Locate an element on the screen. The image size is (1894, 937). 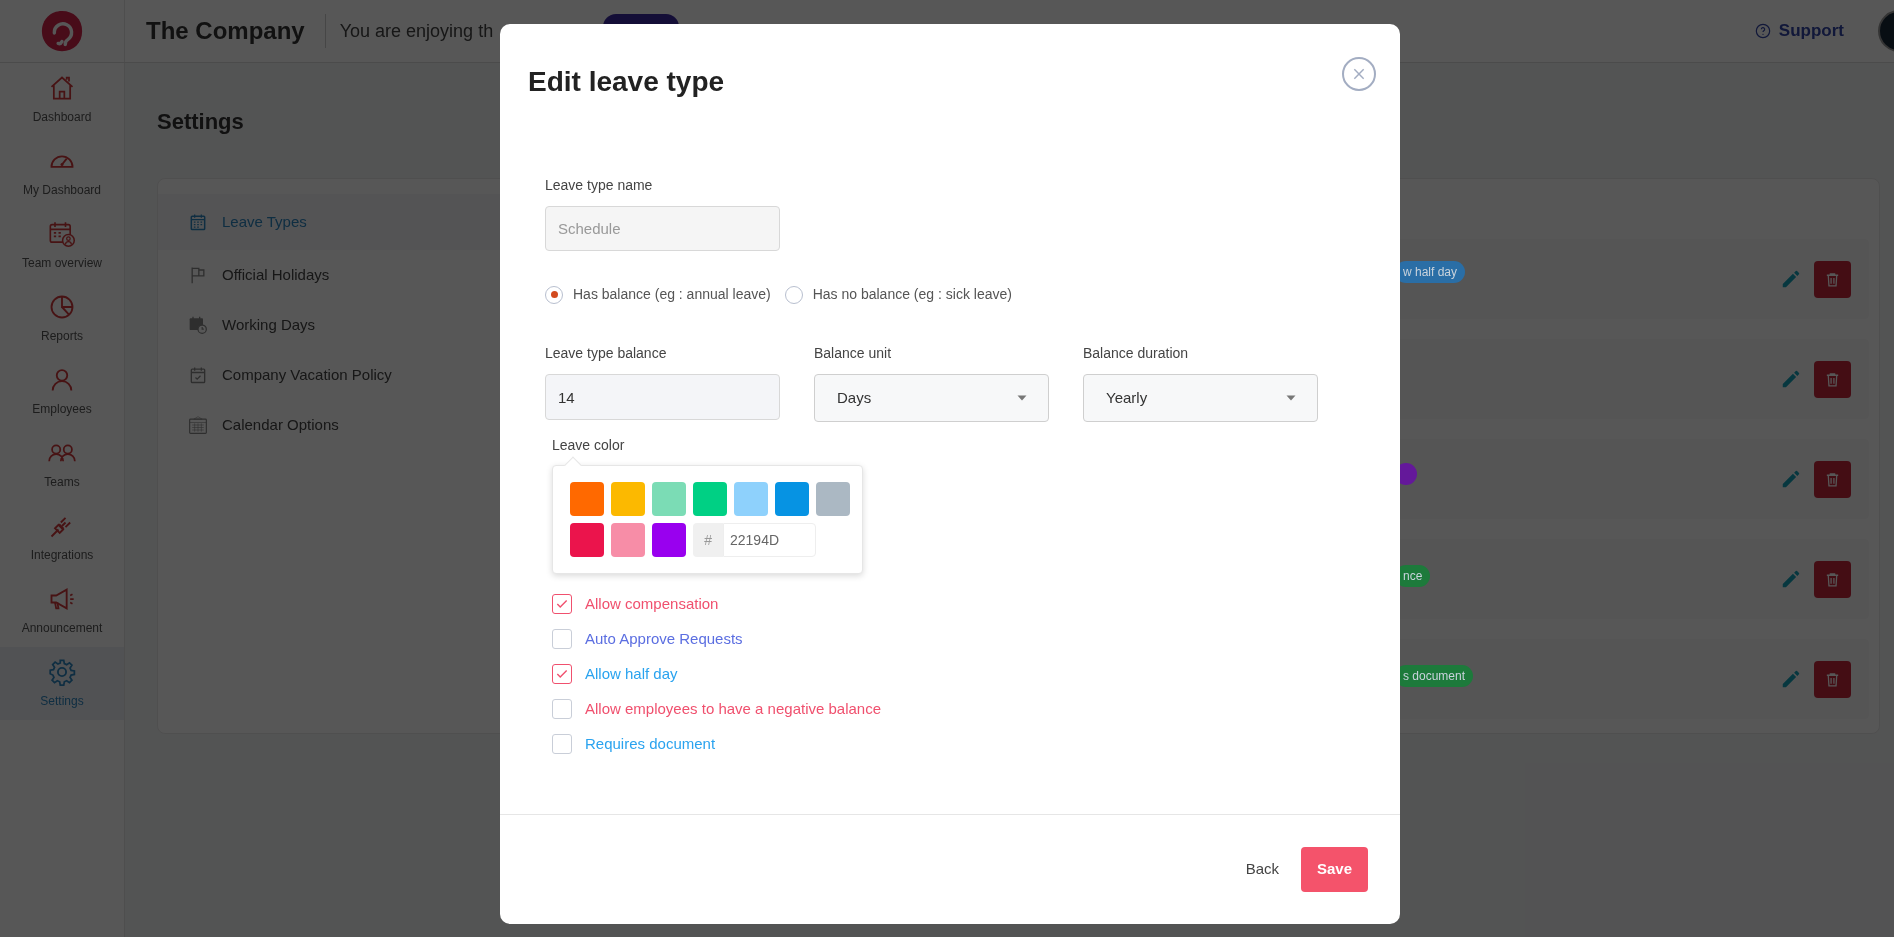
dialog-title: Edit leave type is located at coordinates (626, 82).